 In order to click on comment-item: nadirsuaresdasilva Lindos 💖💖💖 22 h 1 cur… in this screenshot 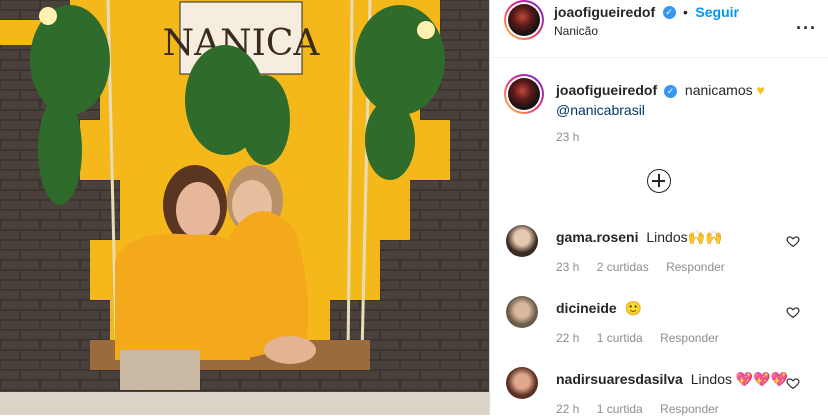, I will do `click(659, 391)`.